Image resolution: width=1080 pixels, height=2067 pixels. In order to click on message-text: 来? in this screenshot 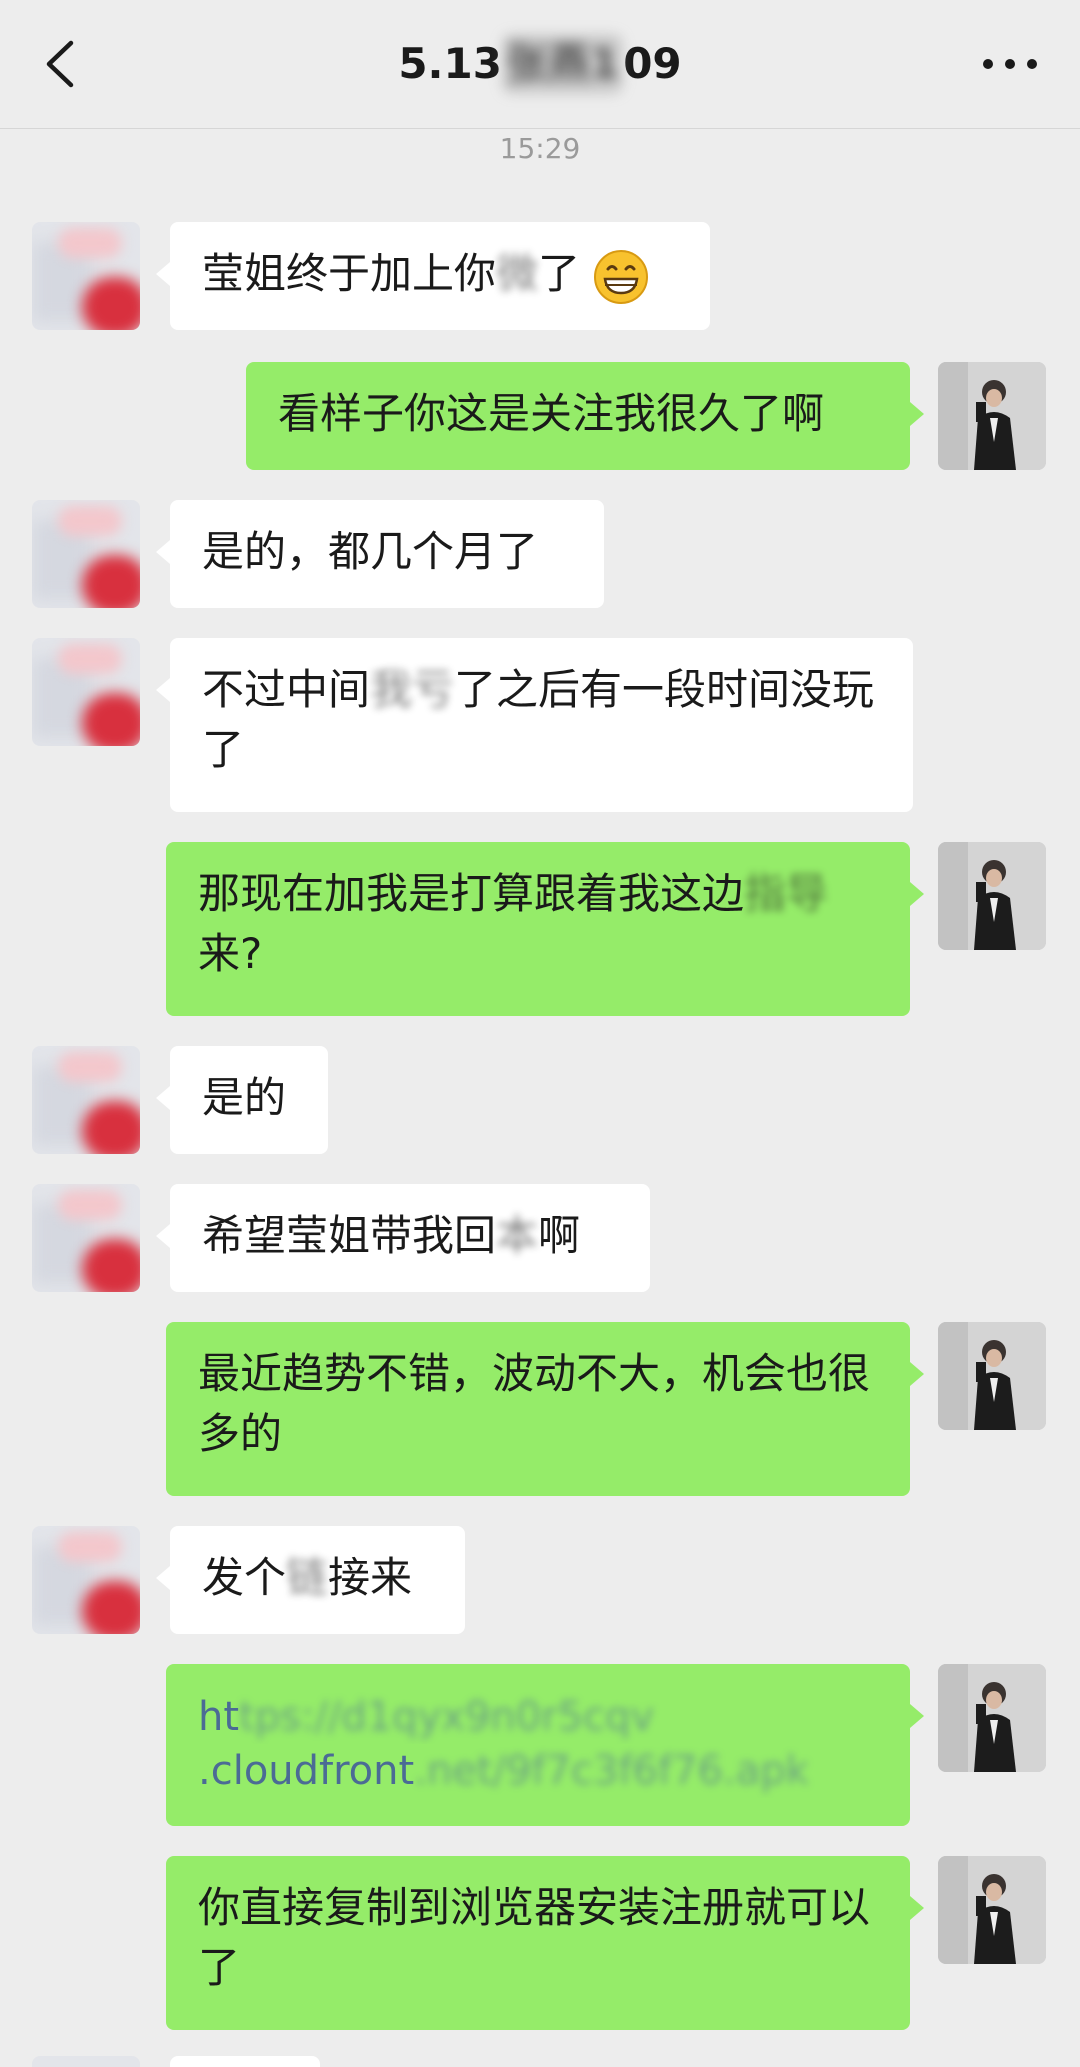, I will do `click(230, 953)`.